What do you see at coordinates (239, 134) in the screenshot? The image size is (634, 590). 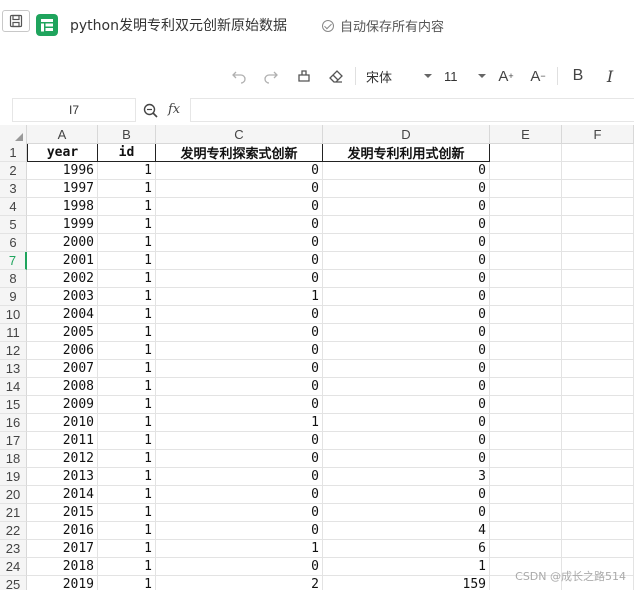 I see `column-header-c: C` at bounding box center [239, 134].